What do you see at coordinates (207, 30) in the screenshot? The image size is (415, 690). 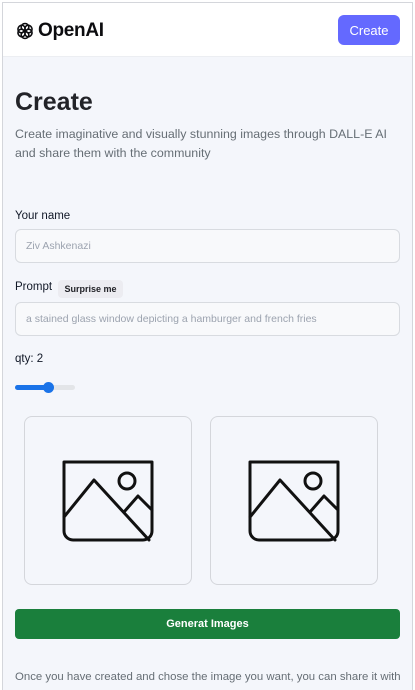 I see `top-bar: OpenAI Create` at bounding box center [207, 30].